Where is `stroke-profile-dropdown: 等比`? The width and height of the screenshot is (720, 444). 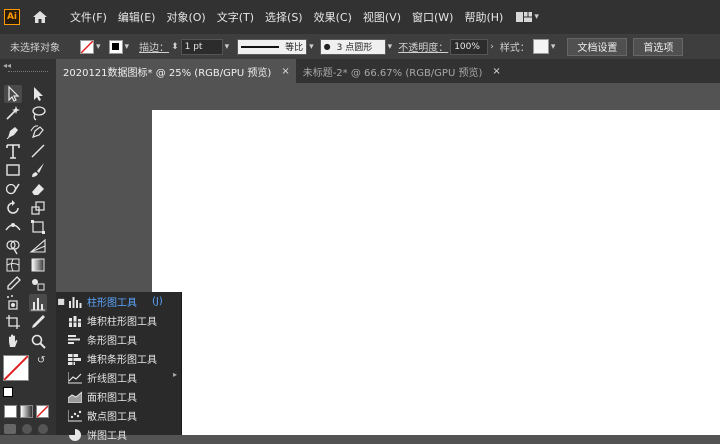 stroke-profile-dropdown: 等比 is located at coordinates (272, 46).